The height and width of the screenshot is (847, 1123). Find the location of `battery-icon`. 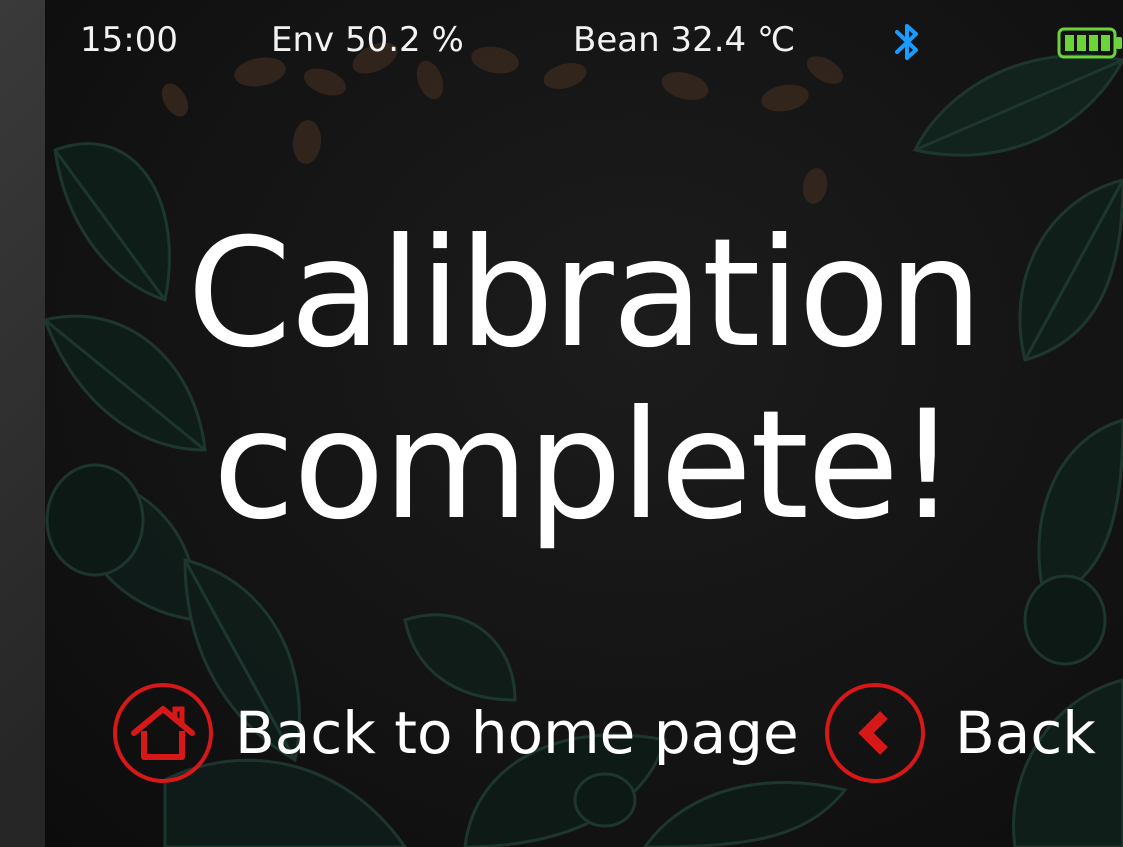

battery-icon is located at coordinates (1090, 42).